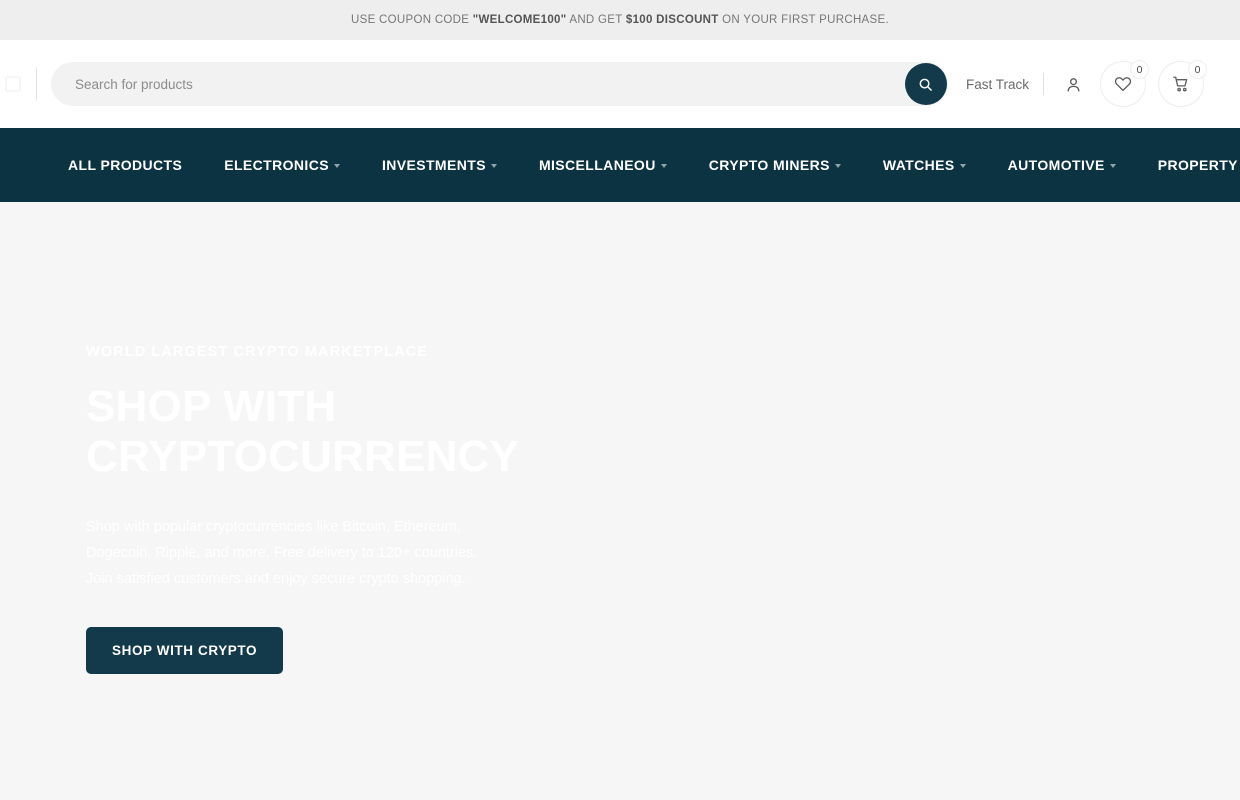  What do you see at coordinates (412, 20) in the screenshot?
I see `promo-prefix: Use coupon code` at bounding box center [412, 20].